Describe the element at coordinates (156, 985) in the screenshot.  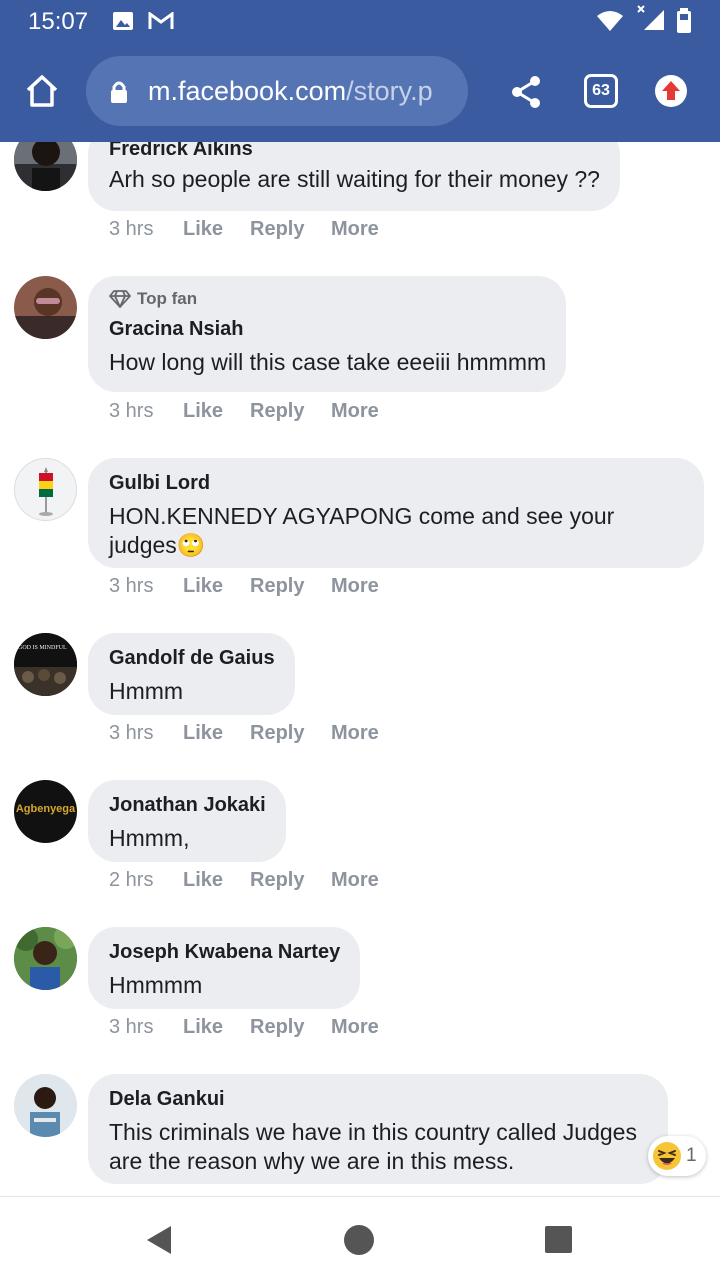
I see `comment-text: Hmmmm` at that location.